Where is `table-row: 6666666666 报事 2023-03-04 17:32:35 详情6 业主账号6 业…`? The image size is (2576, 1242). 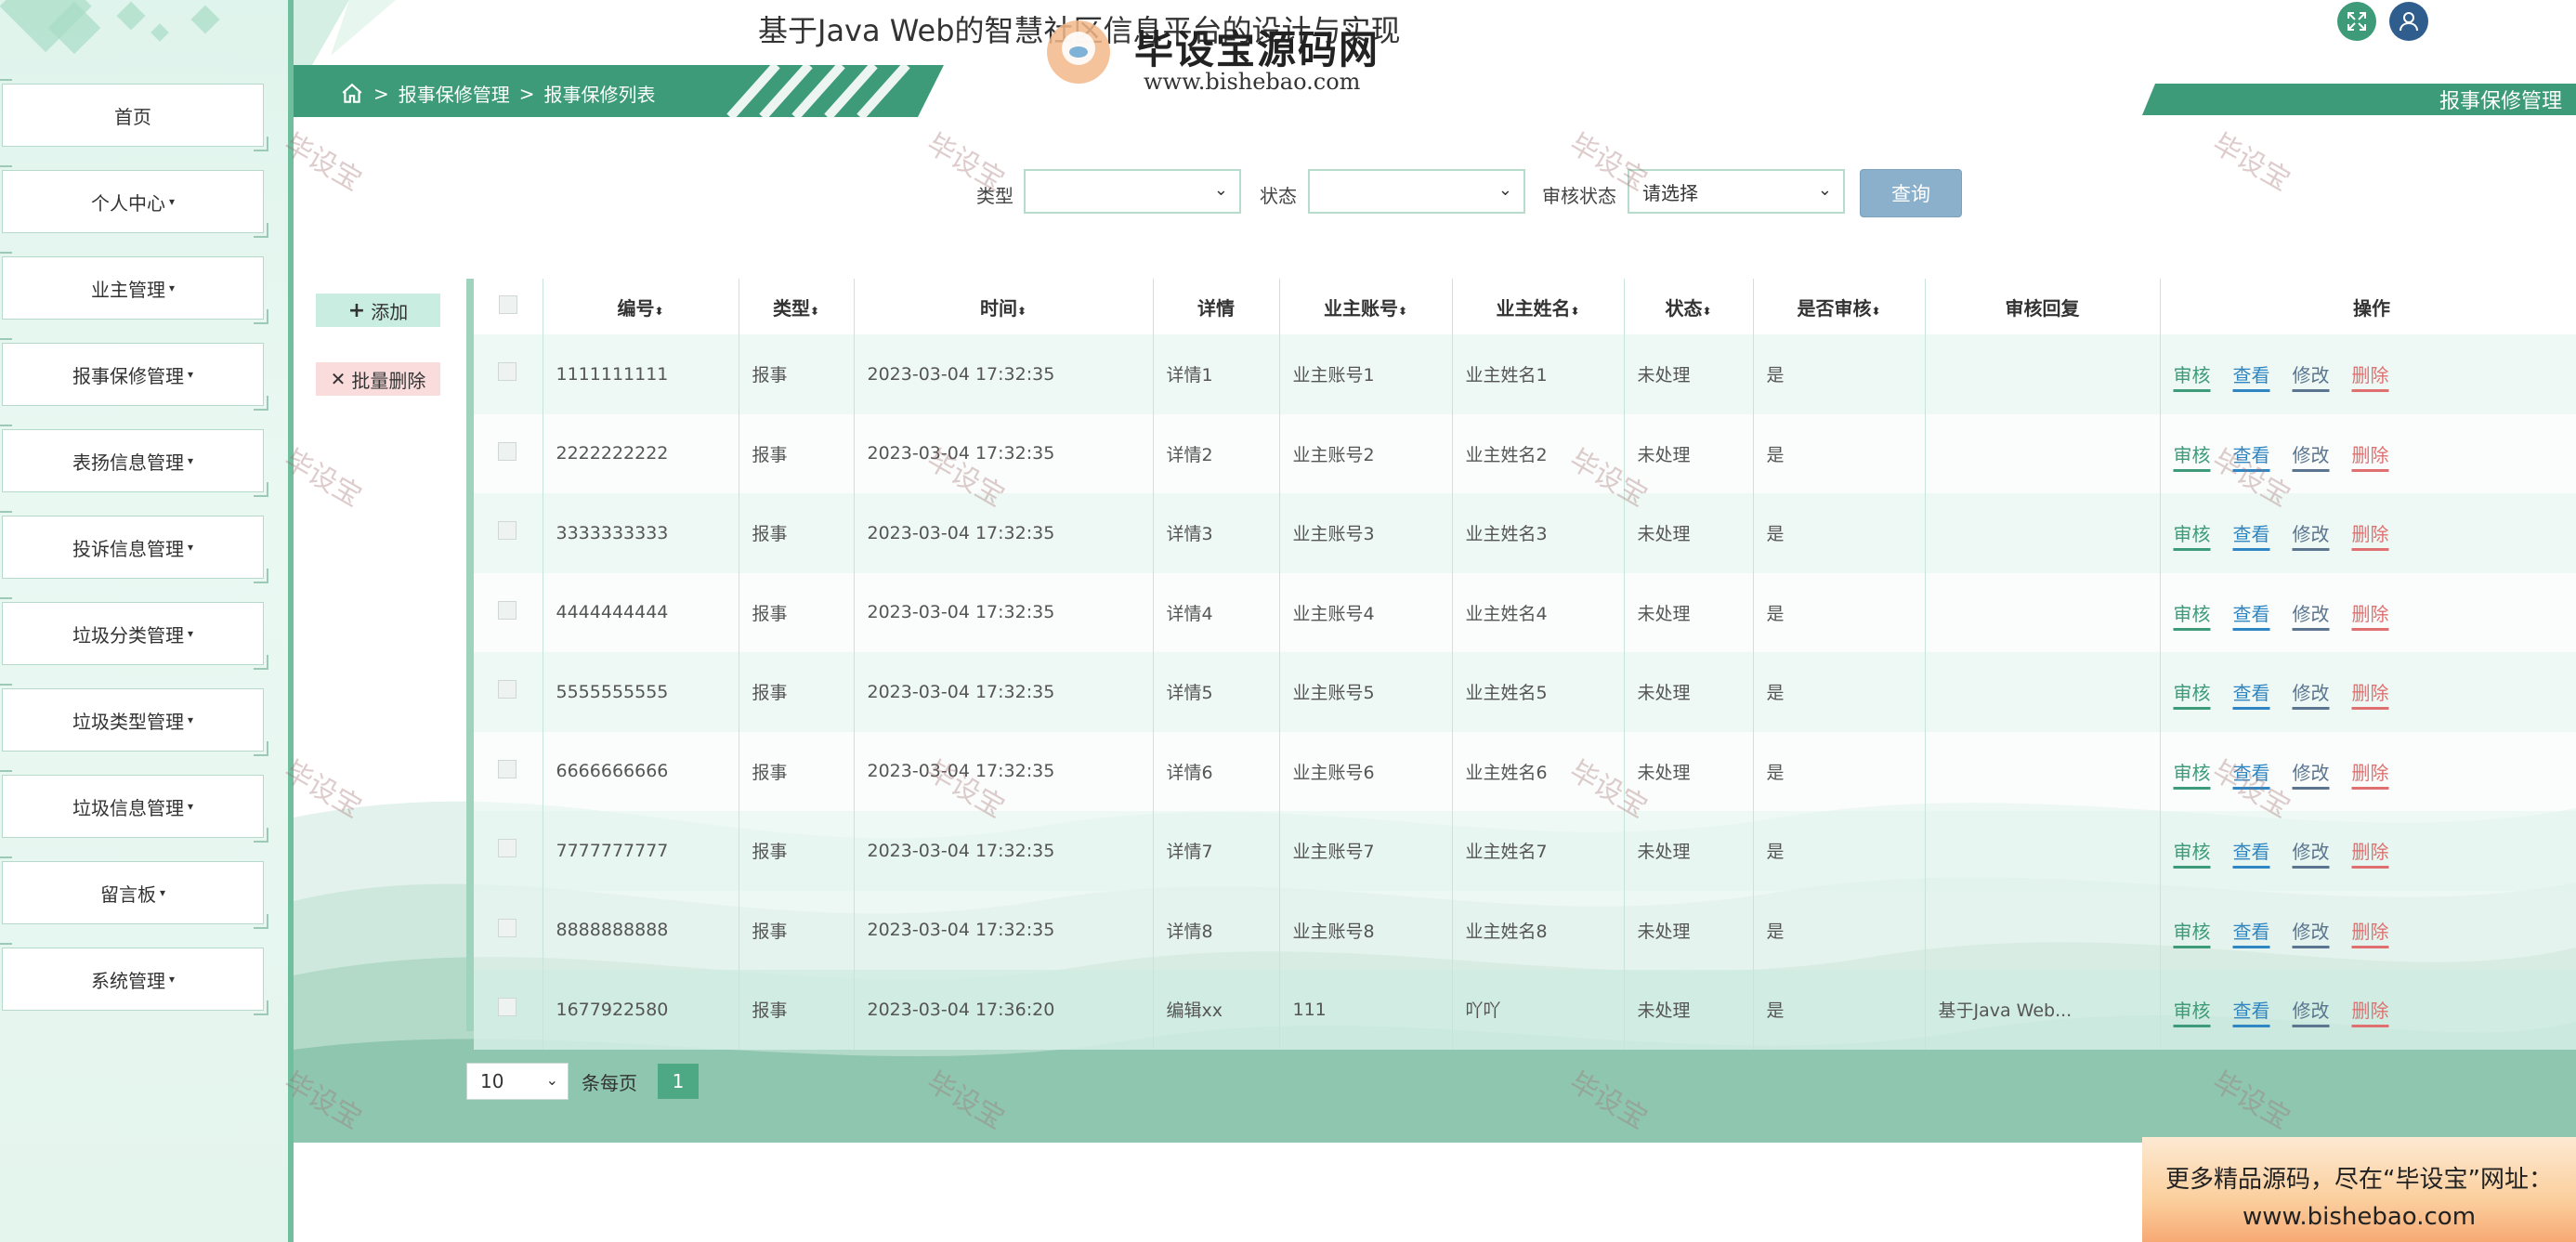 table-row: 6666666666 报事 2023-03-04 17:32:35 详情6 业主账号6 业… is located at coordinates (1525, 771).